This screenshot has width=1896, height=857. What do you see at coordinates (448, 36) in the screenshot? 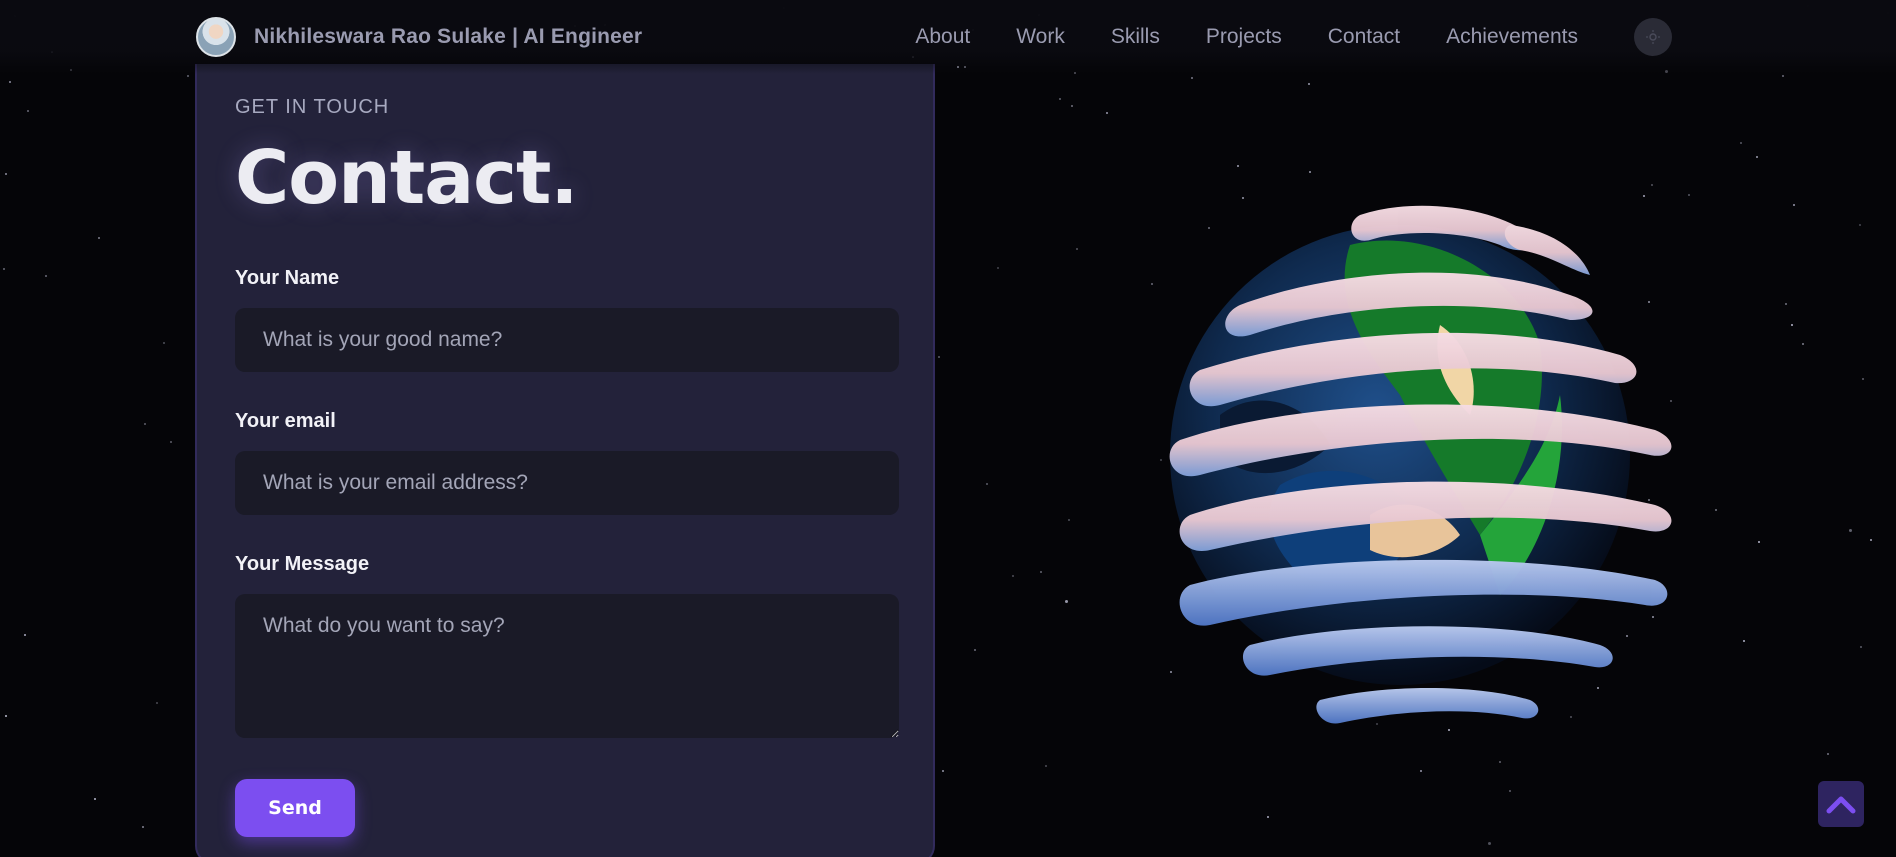
I see `brand-name: Nikhileswara Rao Sulake | AI Engineer` at bounding box center [448, 36].